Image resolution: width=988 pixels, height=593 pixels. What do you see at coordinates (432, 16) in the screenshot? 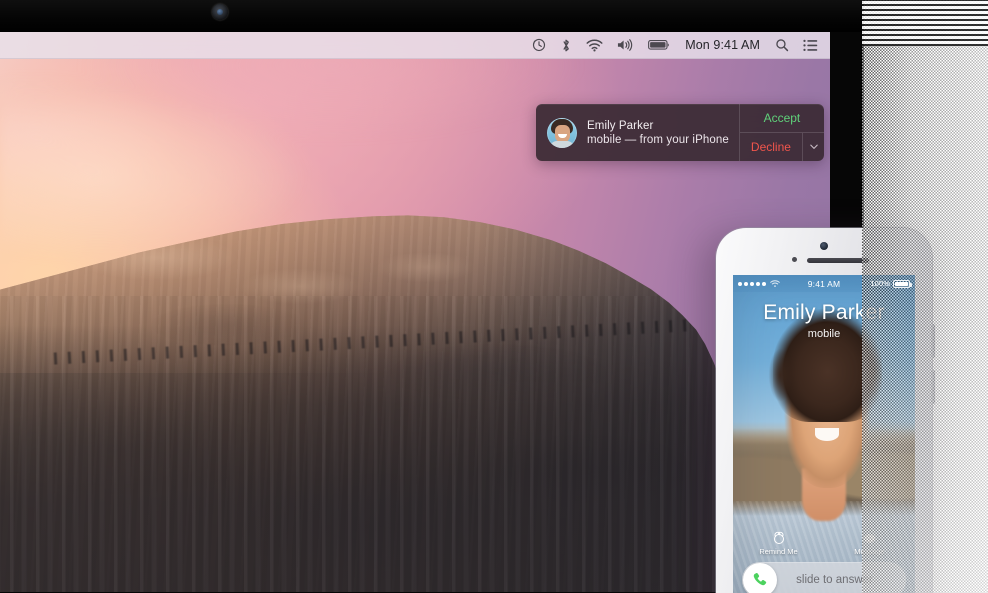
I see `macbook-top-bezel` at bounding box center [432, 16].